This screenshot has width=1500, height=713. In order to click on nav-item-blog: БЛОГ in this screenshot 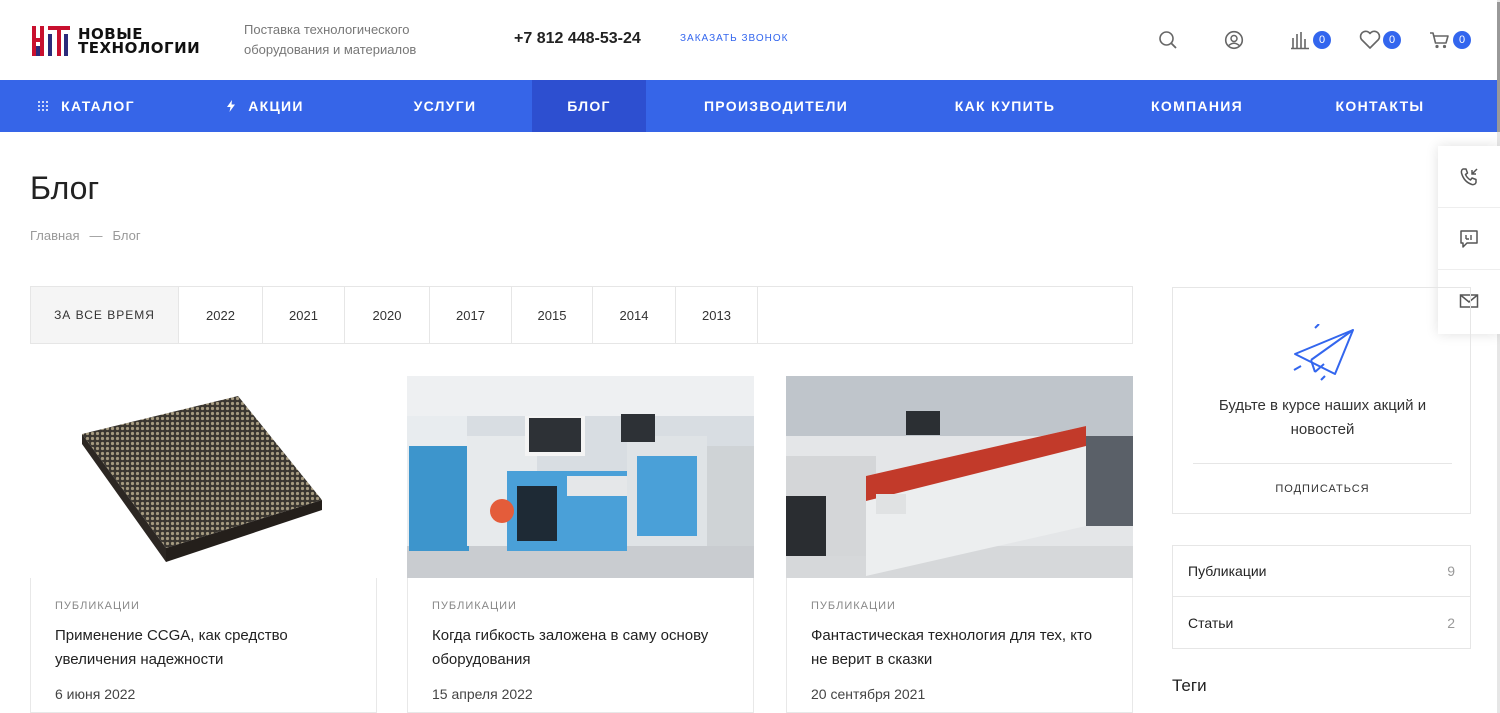, I will do `click(589, 106)`.